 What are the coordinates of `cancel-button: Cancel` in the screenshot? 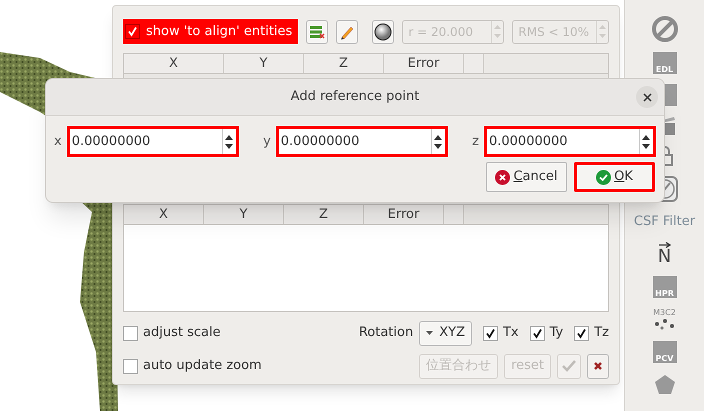 It's located at (526, 177).